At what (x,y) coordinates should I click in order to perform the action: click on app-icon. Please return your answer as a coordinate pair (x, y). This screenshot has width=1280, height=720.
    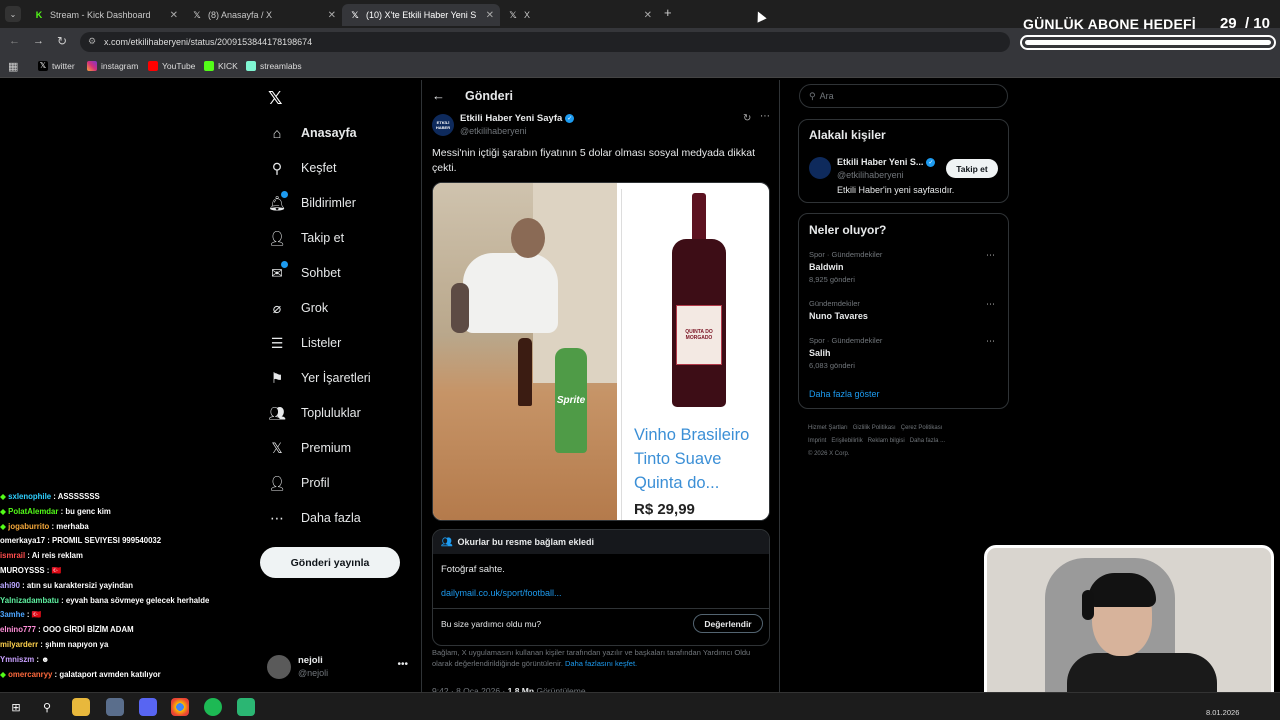
    Looking at the image, I should click on (115, 707).